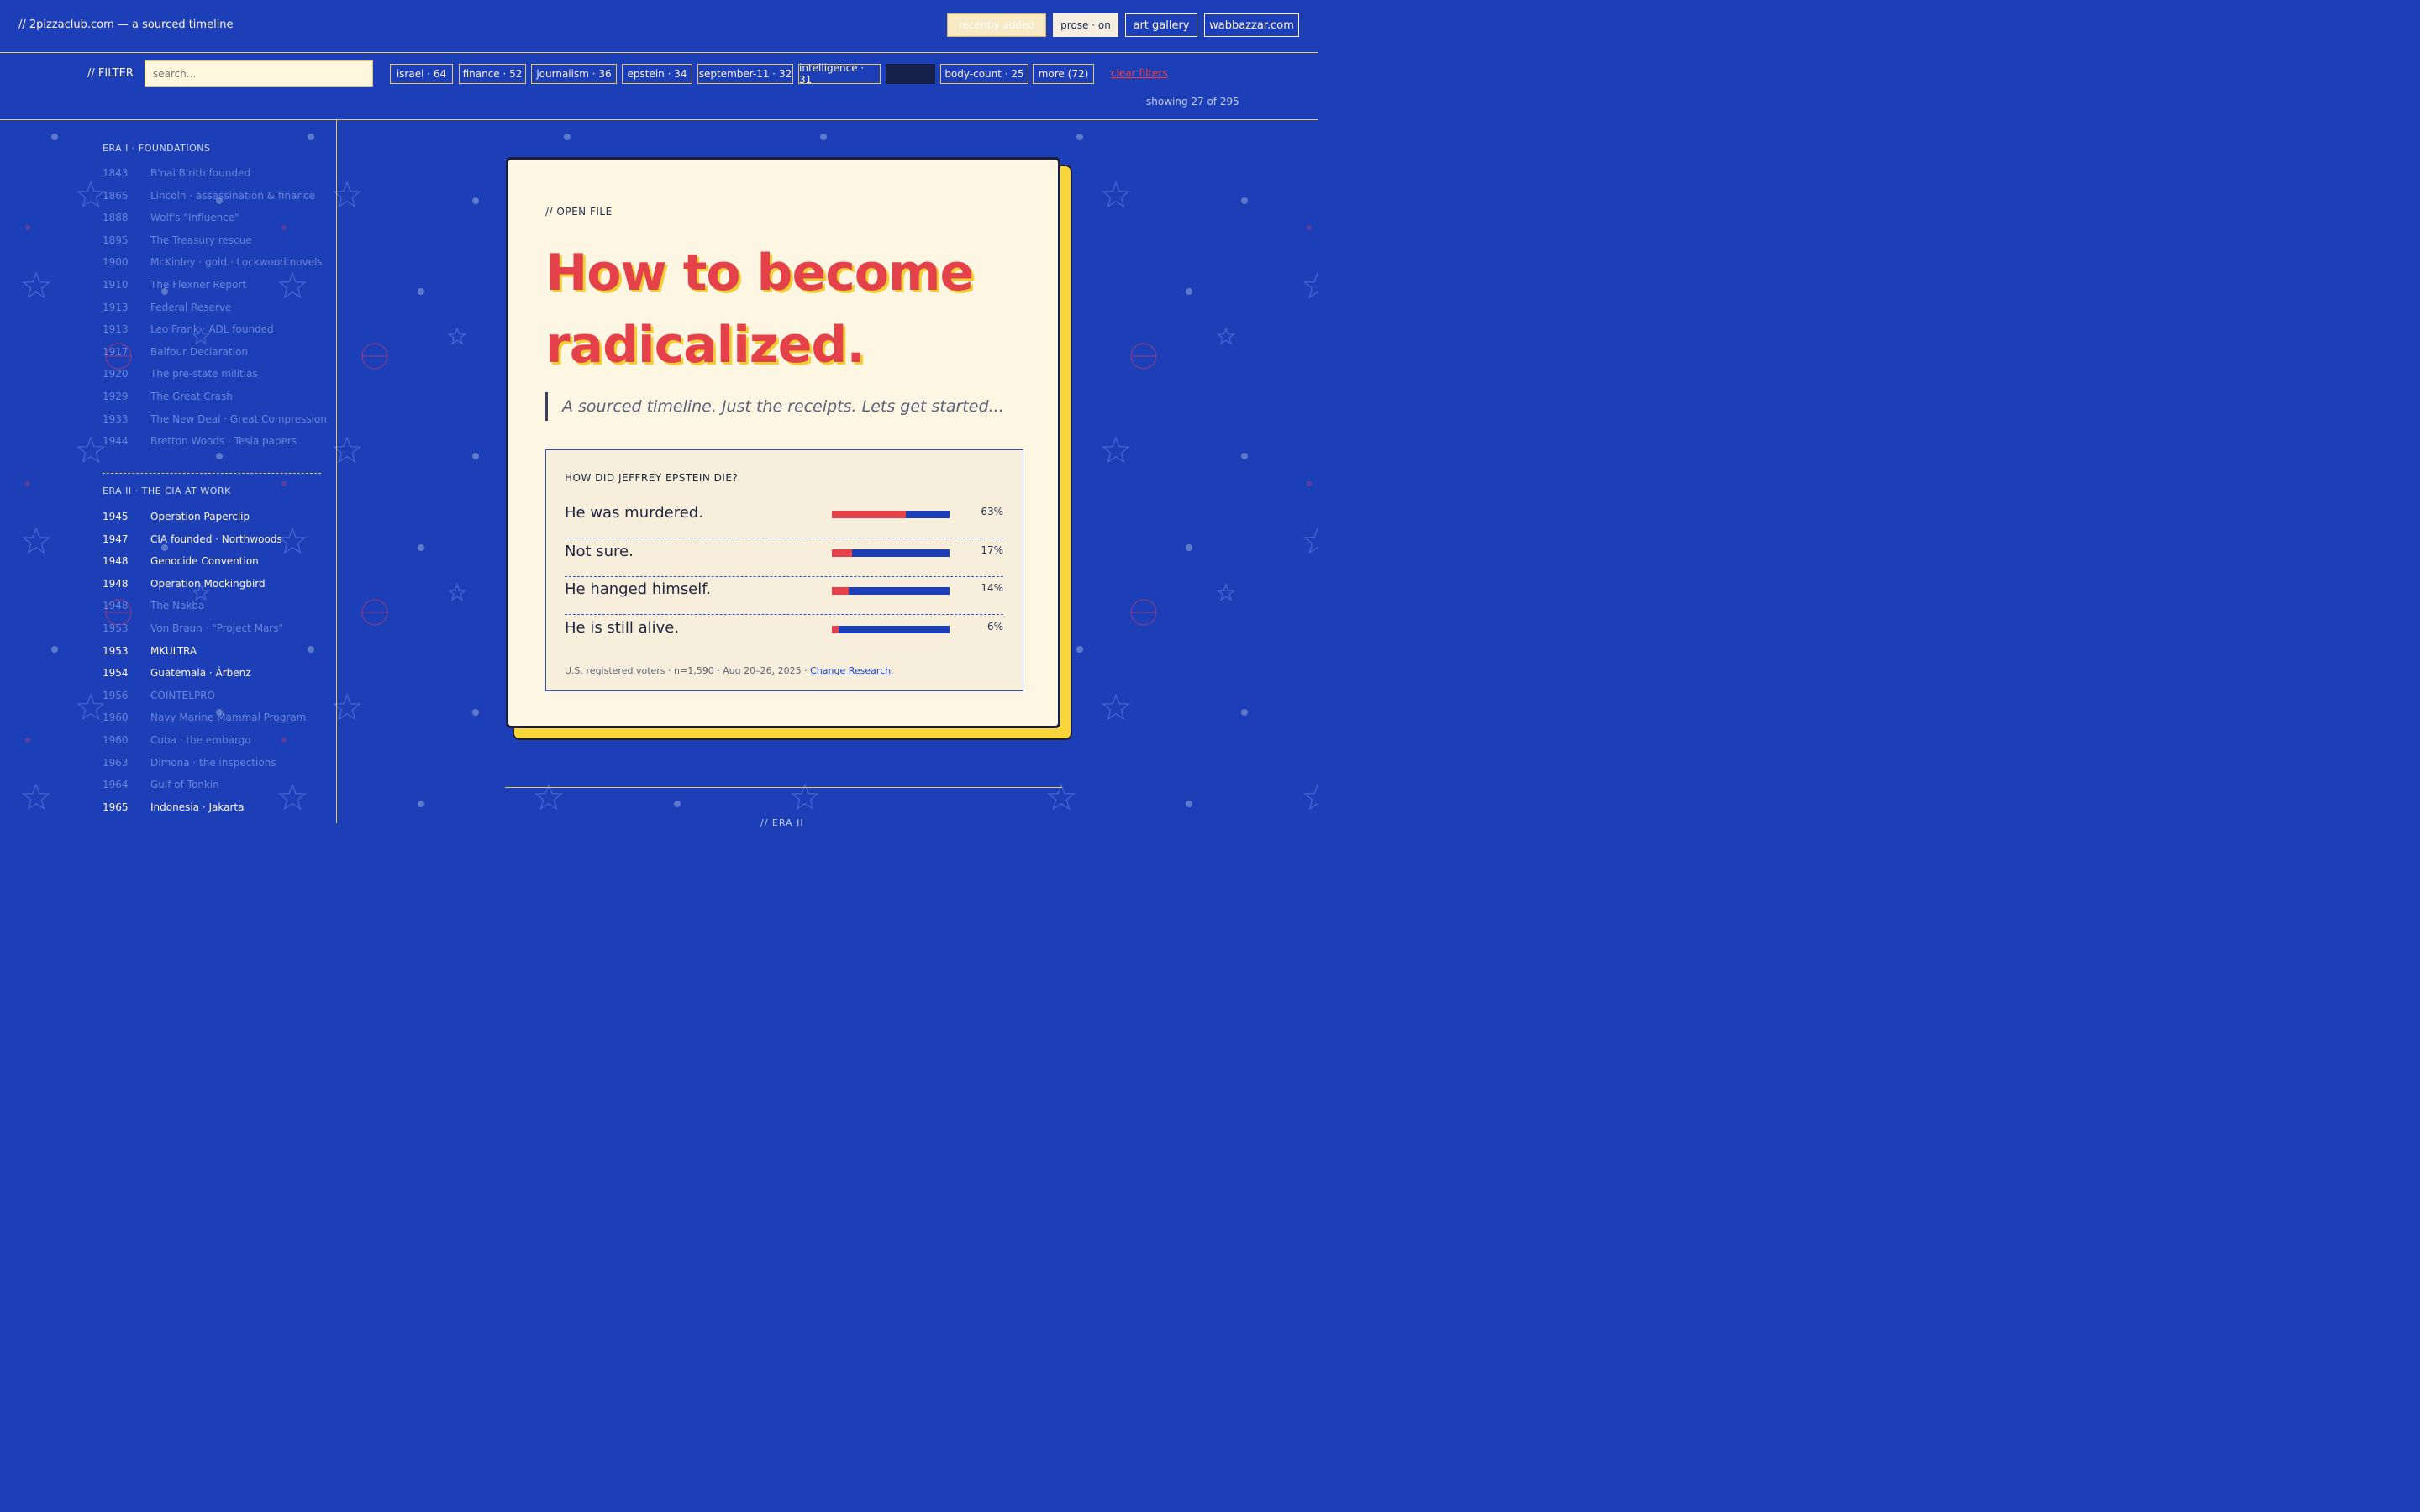 Image resolution: width=2420 pixels, height=1512 pixels. What do you see at coordinates (634, 513) in the screenshot?
I see `poll-answer: He was murdered.` at bounding box center [634, 513].